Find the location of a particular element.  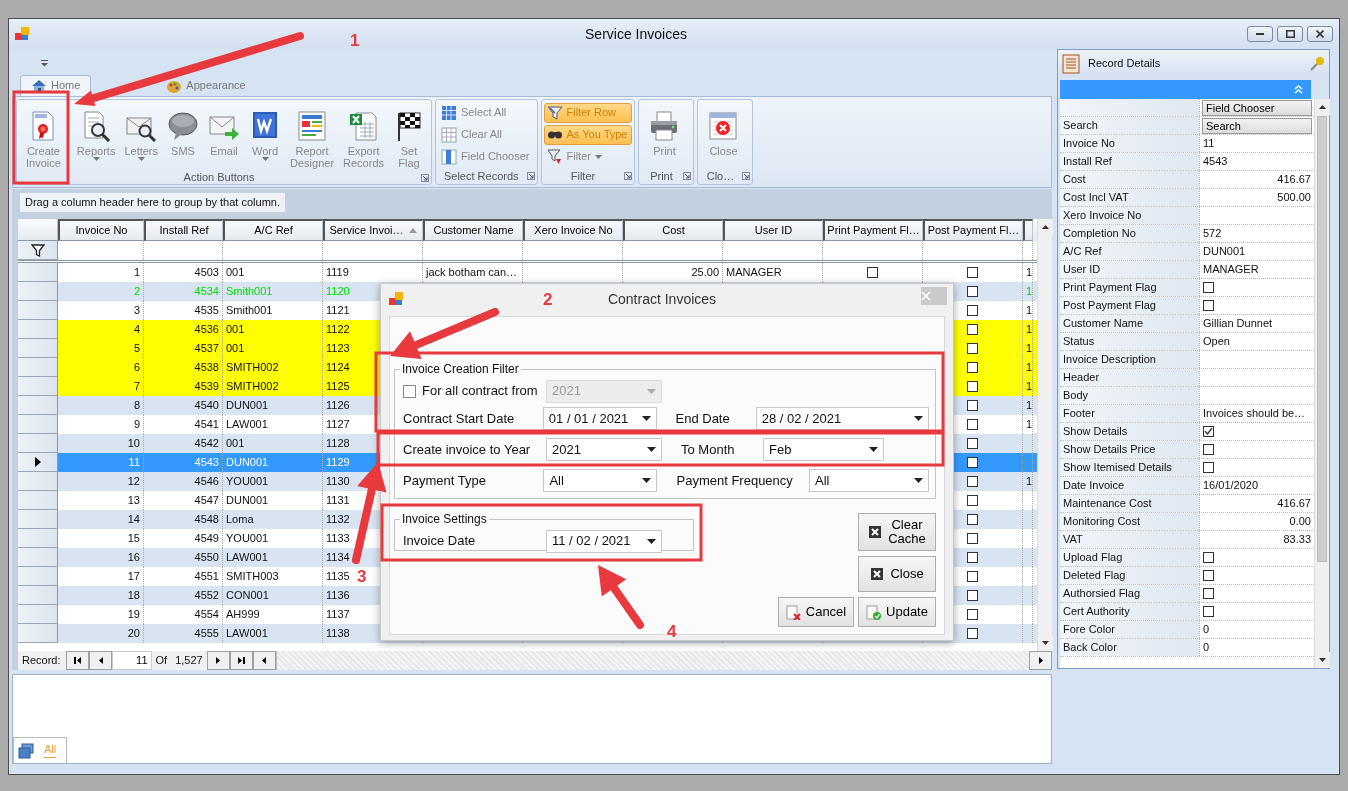

pin-icon is located at coordinates (1317, 64).